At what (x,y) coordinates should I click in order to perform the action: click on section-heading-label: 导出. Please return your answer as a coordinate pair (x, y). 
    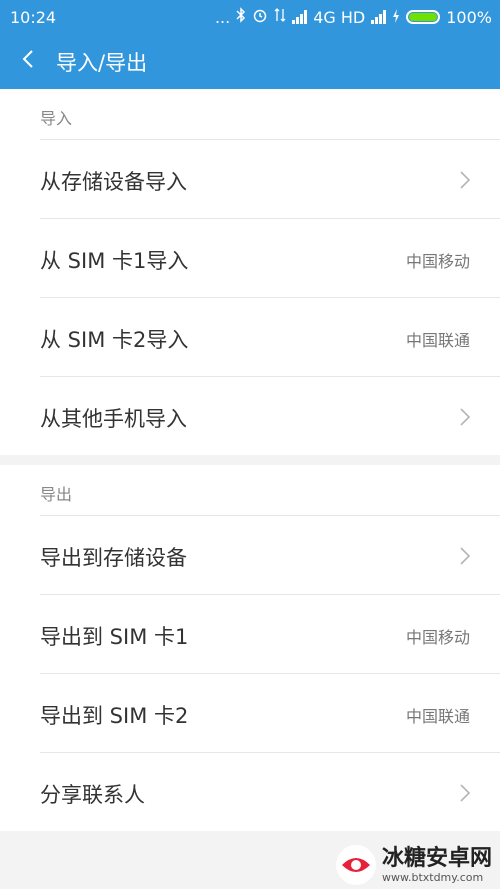
    Looking at the image, I should click on (56, 494).